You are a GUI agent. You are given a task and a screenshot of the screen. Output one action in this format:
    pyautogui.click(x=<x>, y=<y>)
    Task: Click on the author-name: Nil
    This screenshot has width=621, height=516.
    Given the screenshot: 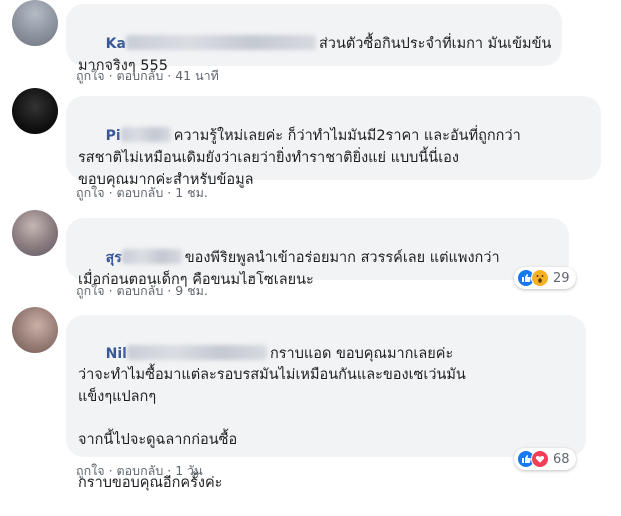 What is the action you would take?
    pyautogui.click(x=116, y=354)
    